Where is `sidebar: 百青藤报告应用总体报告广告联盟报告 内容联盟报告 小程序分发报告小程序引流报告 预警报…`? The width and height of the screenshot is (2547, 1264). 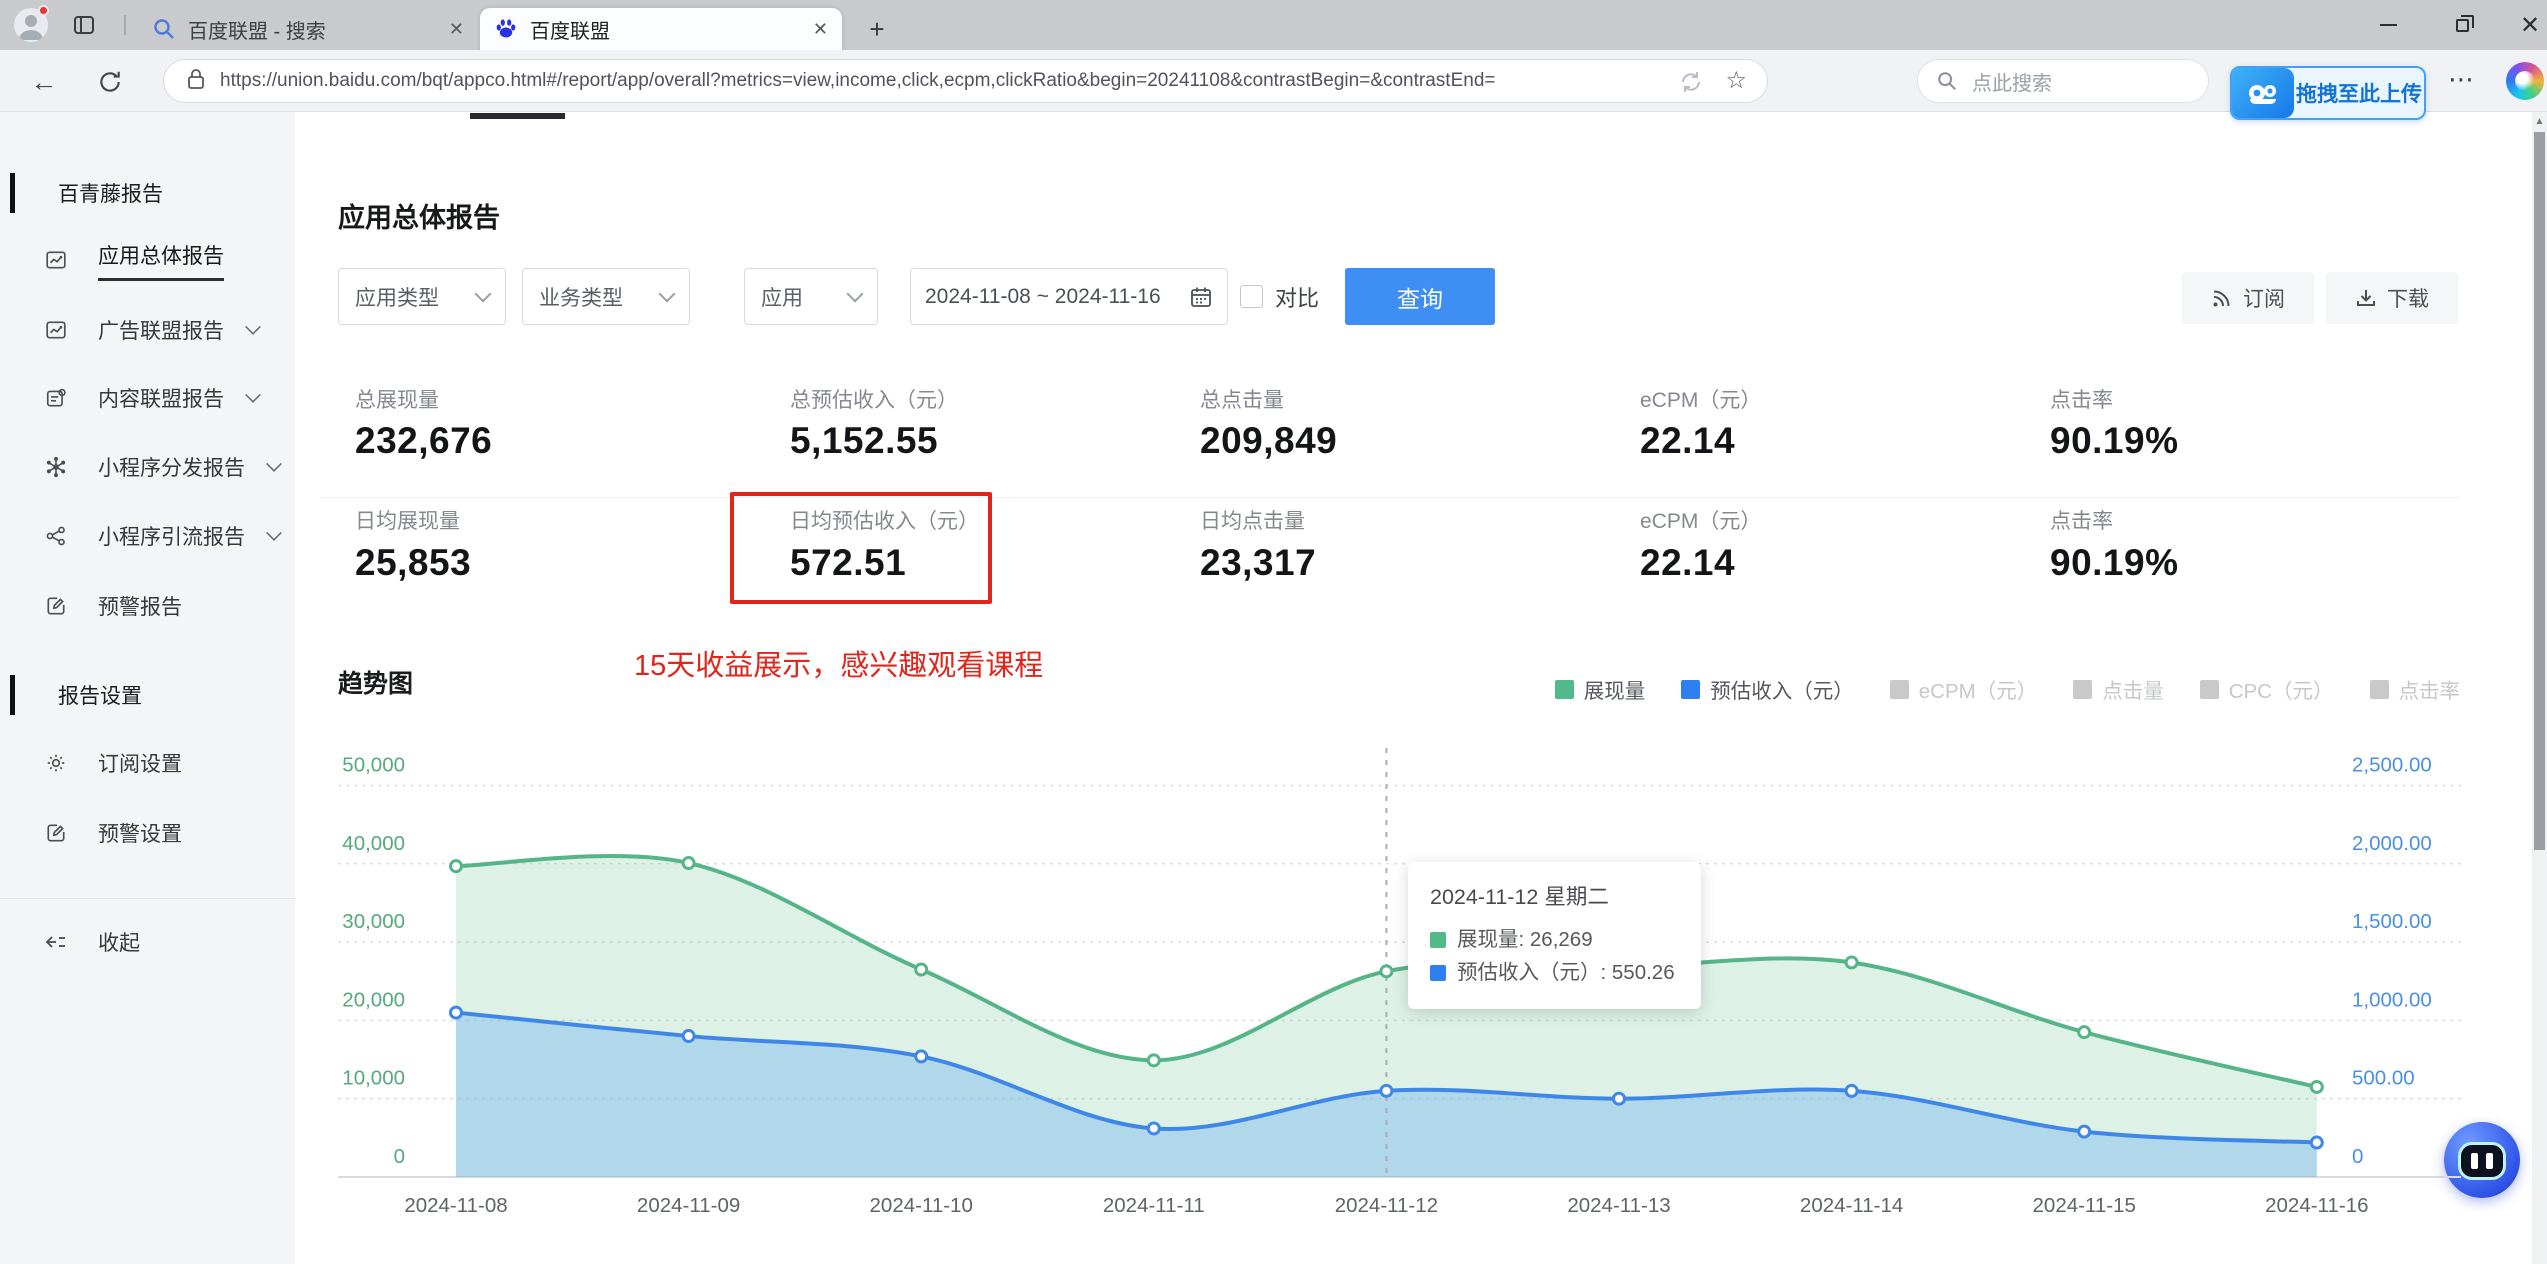
sidebar: 百青藤报告应用总体报告广告联盟报告 内容联盟报告 小程序分发报告小程序引流报告 预警报… is located at coordinates (147, 688).